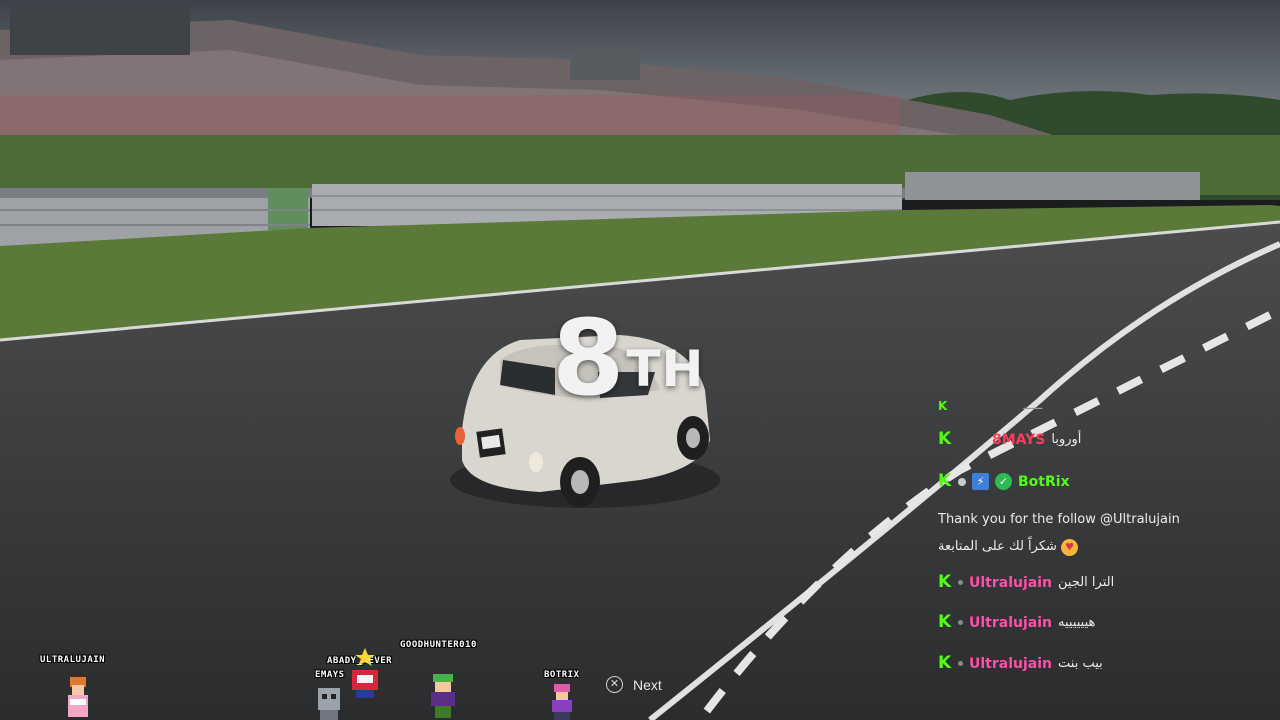 The image size is (1280, 720). What do you see at coordinates (1080, 663) in the screenshot?
I see `chat-text: بيب بنت` at bounding box center [1080, 663].